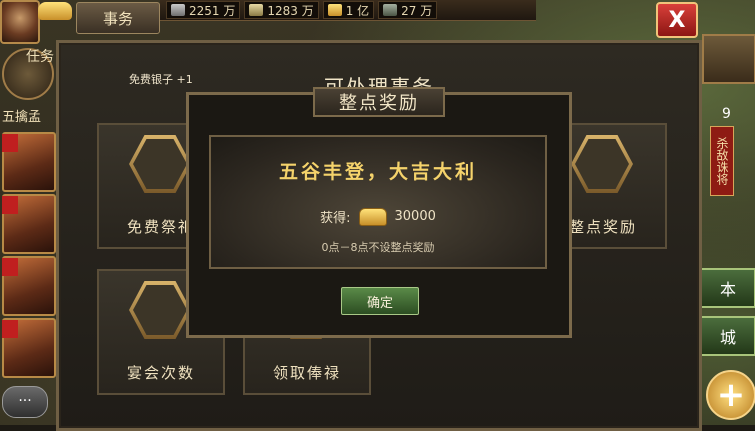 The width and height of the screenshot is (755, 431). What do you see at coordinates (178, 10) in the screenshot?
I see `copper-coin-icon` at bounding box center [178, 10].